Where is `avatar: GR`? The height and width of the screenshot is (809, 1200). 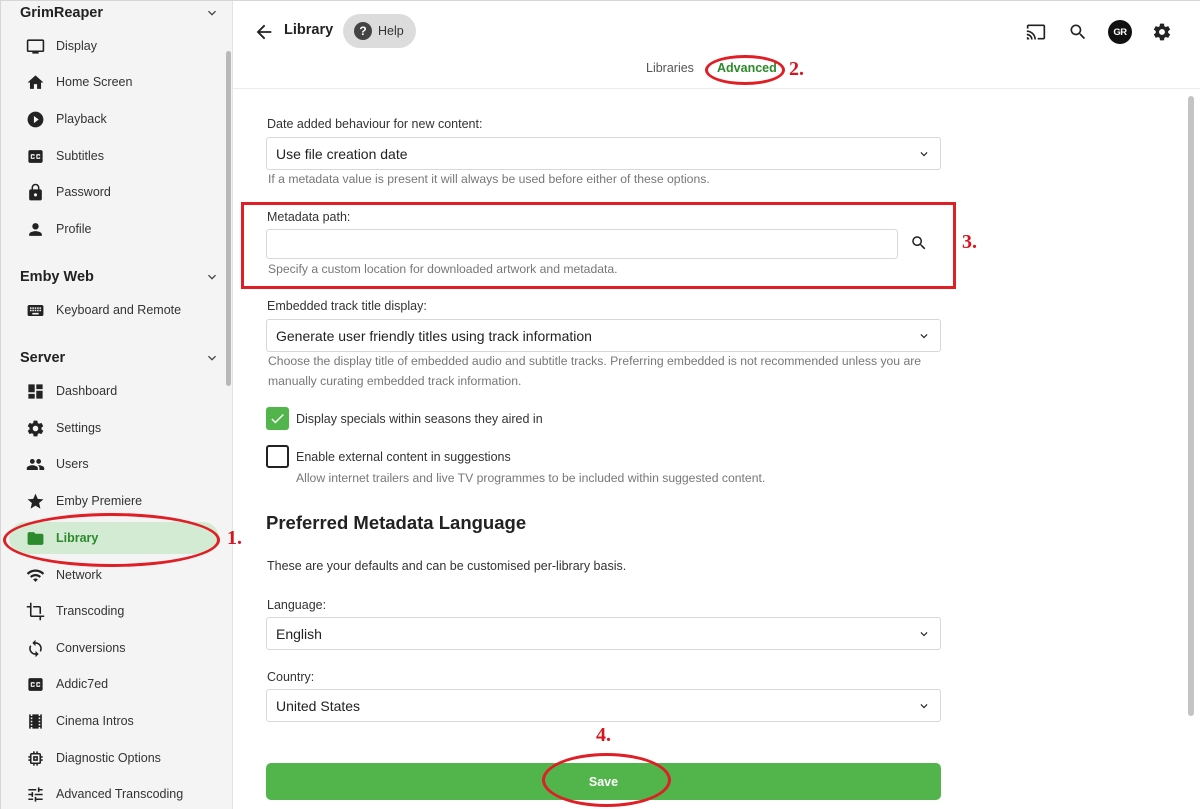 avatar: GR is located at coordinates (1120, 32).